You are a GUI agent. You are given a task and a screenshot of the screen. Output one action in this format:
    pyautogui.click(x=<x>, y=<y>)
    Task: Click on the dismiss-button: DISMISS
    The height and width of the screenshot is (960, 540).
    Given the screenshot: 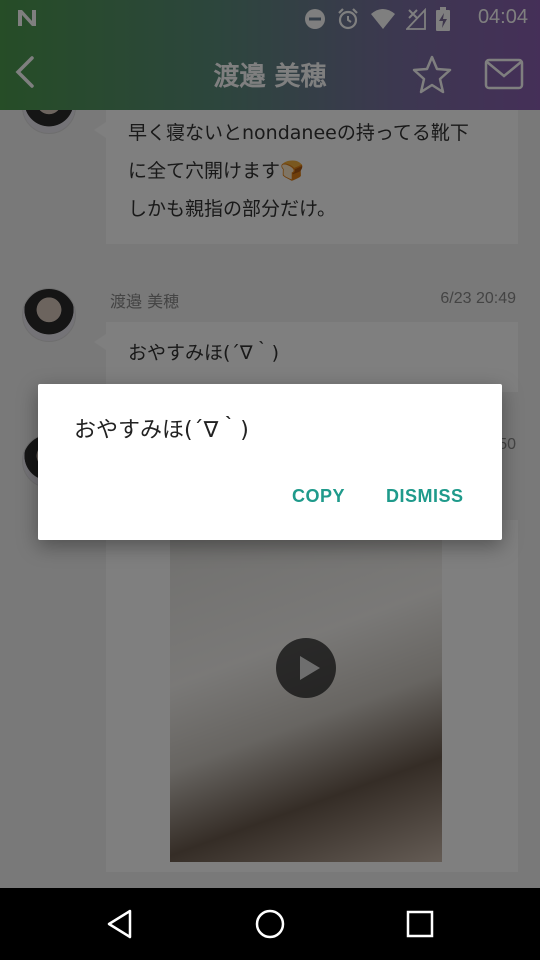 What is the action you would take?
    pyautogui.click(x=425, y=496)
    